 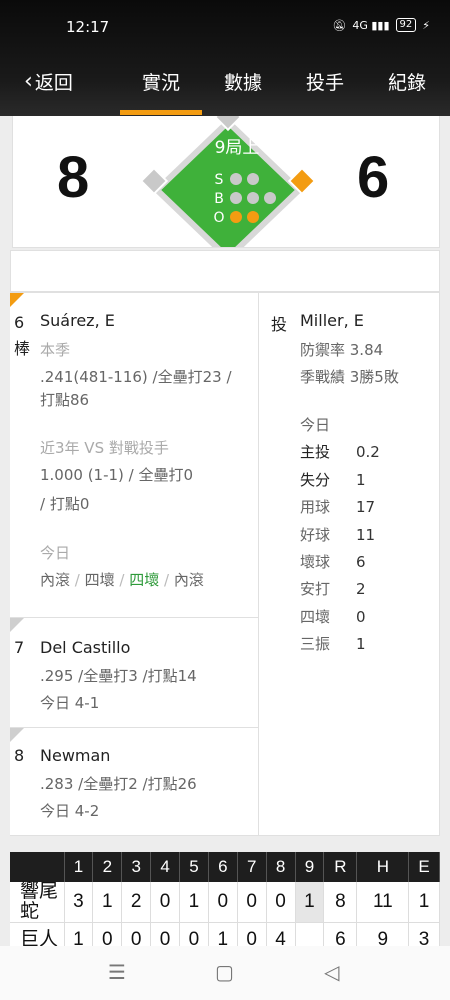 I want to click on system-nav-bar: ☰ ▢ ◁, so click(x=225, y=973).